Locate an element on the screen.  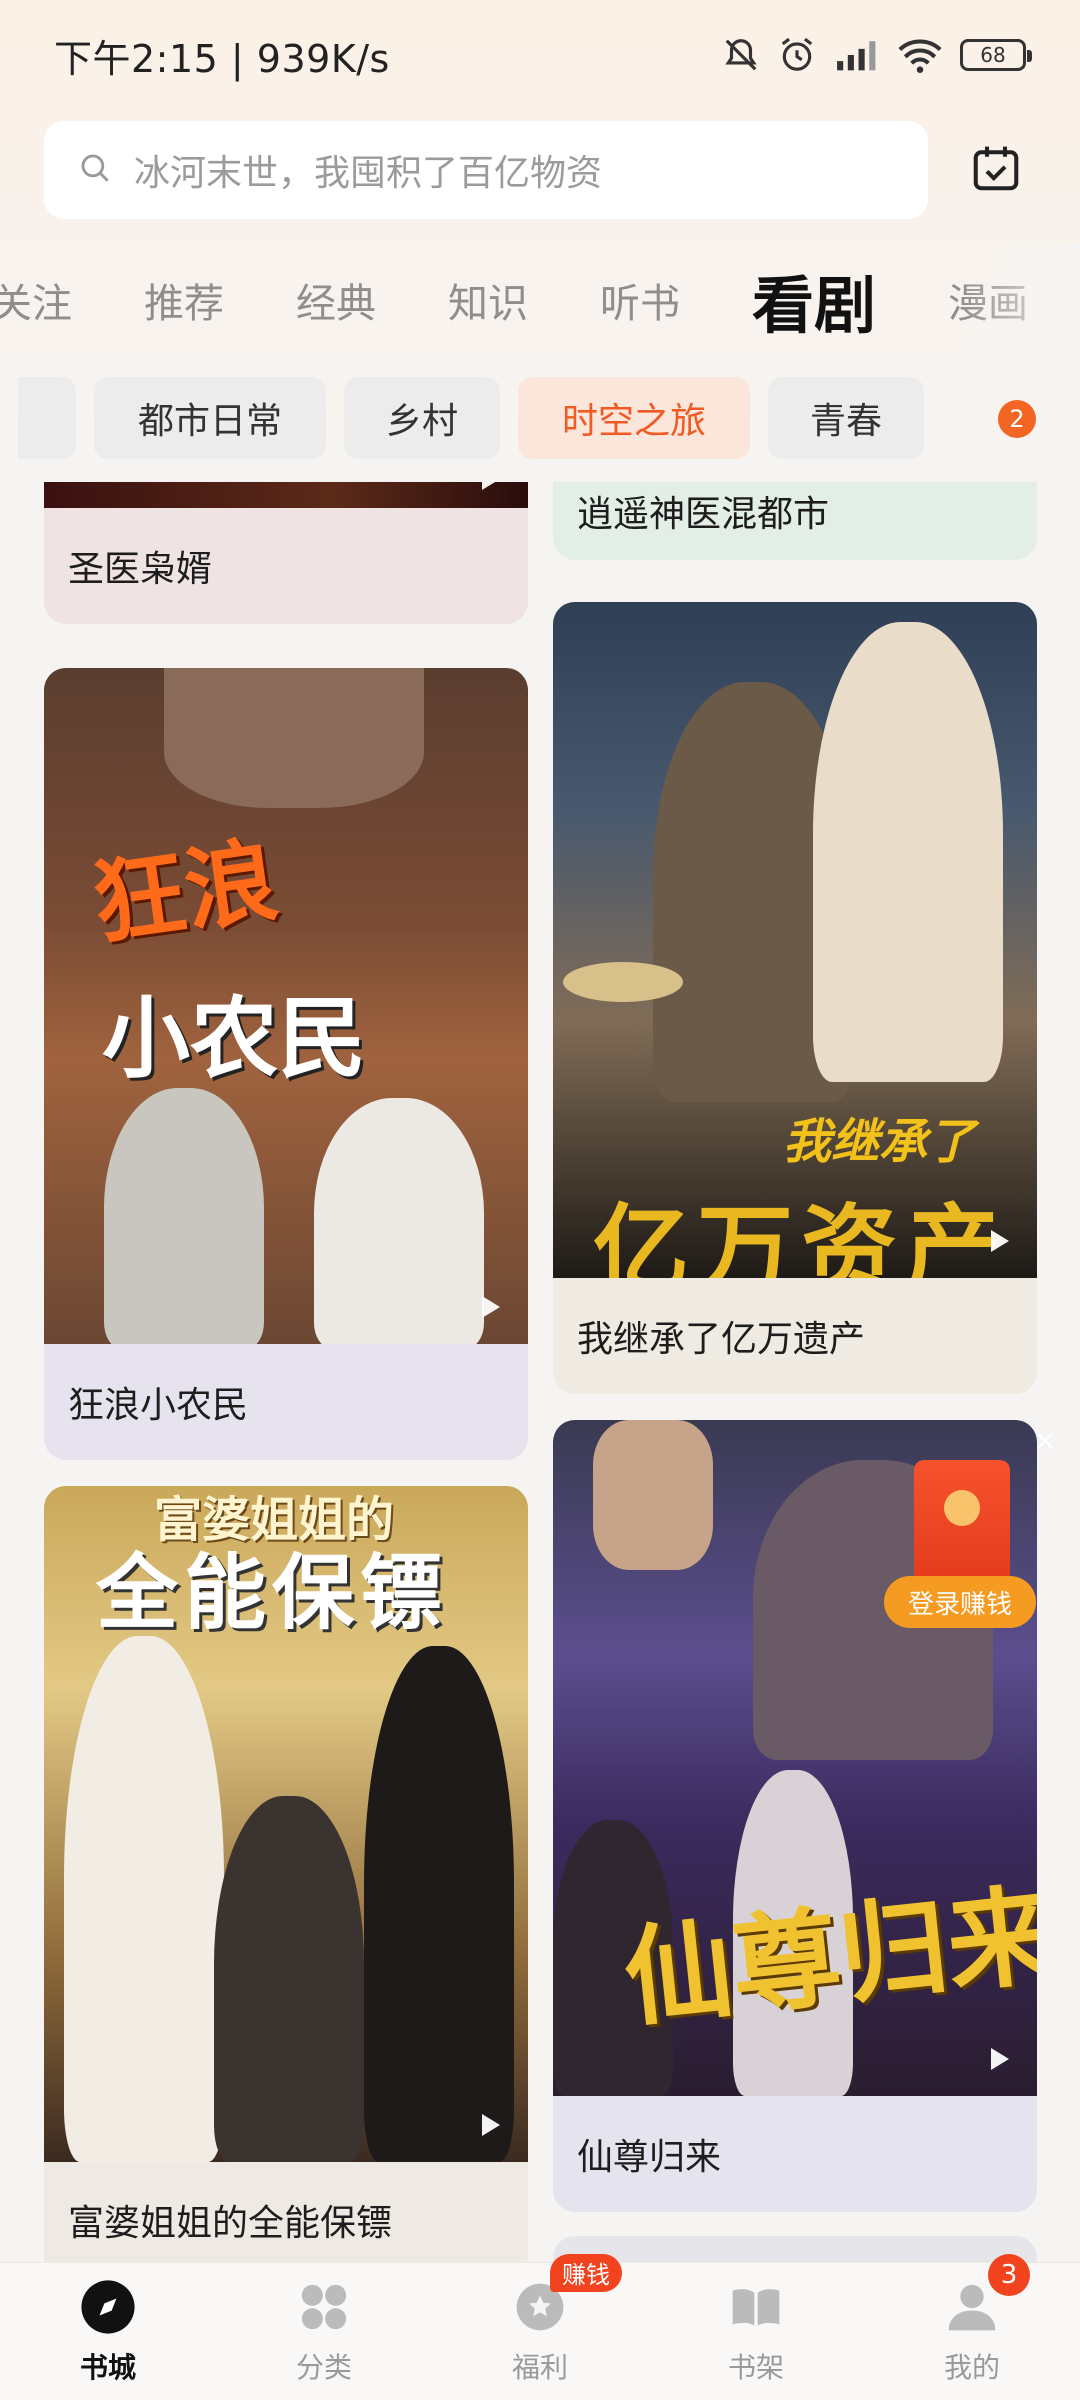
drama-title: 富婆姐姐的全能保镖 is located at coordinates (230, 2223).